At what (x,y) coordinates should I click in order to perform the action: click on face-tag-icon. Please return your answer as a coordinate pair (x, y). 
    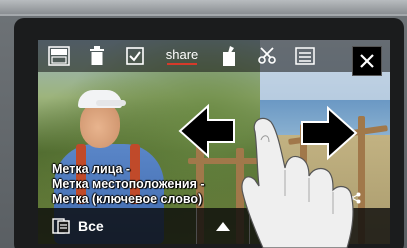
    Looking at the image, I should click on (59, 56).